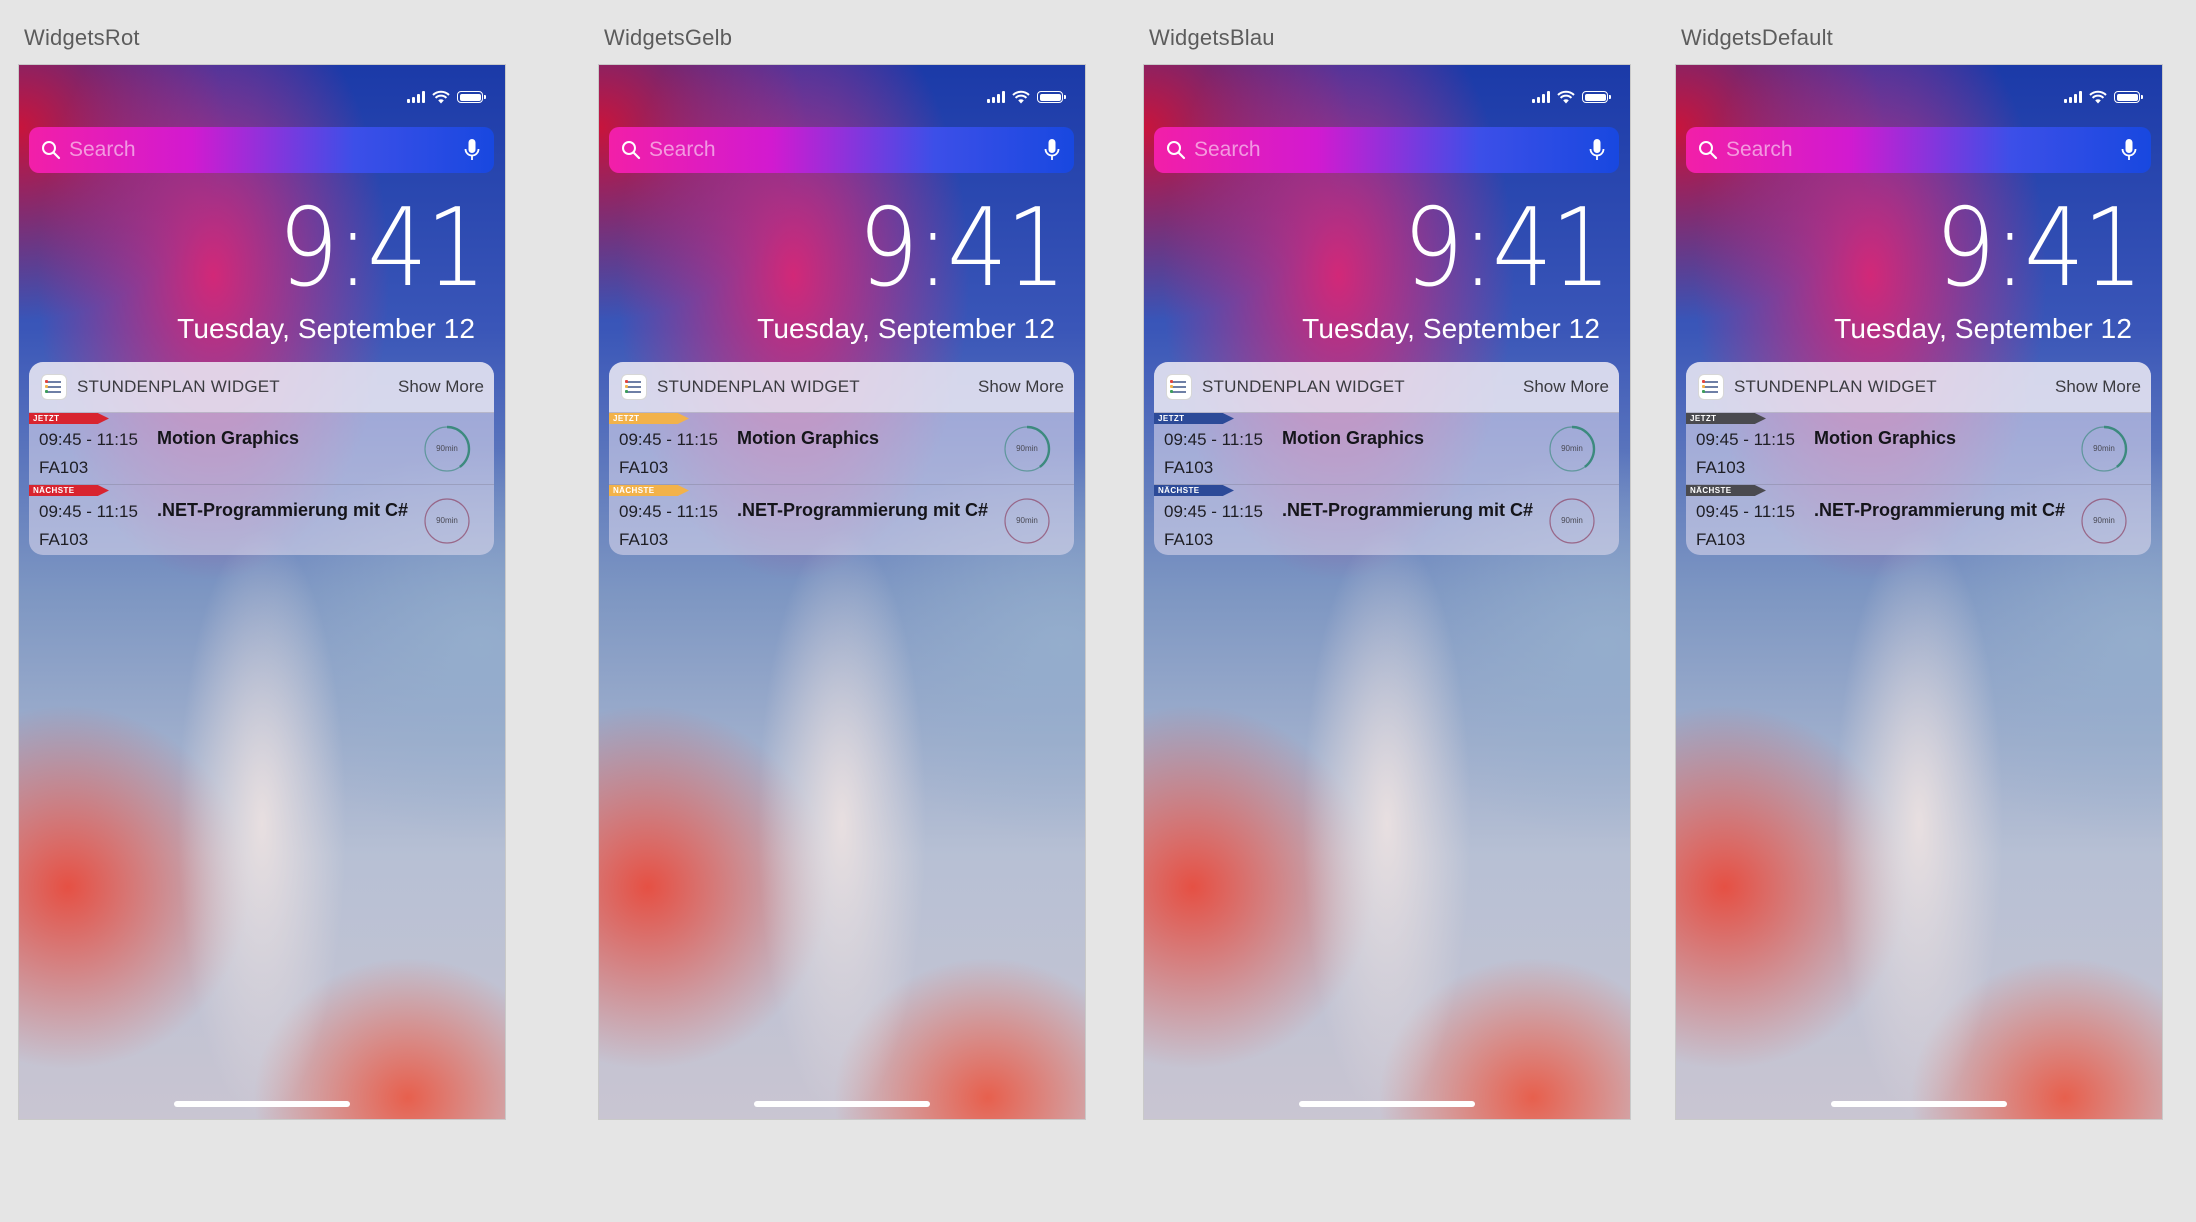 The image size is (2196, 1222). What do you see at coordinates (1835, 386) in the screenshot?
I see `widget-app-name: STUNDENPLAN WIDGET` at bounding box center [1835, 386].